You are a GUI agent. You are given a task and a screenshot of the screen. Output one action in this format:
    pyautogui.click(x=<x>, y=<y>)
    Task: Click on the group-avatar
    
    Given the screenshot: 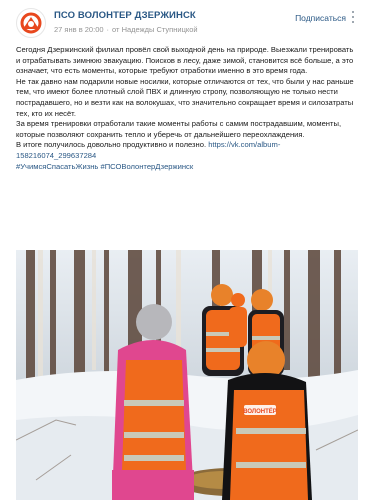 What is the action you would take?
    pyautogui.click(x=31, y=23)
    